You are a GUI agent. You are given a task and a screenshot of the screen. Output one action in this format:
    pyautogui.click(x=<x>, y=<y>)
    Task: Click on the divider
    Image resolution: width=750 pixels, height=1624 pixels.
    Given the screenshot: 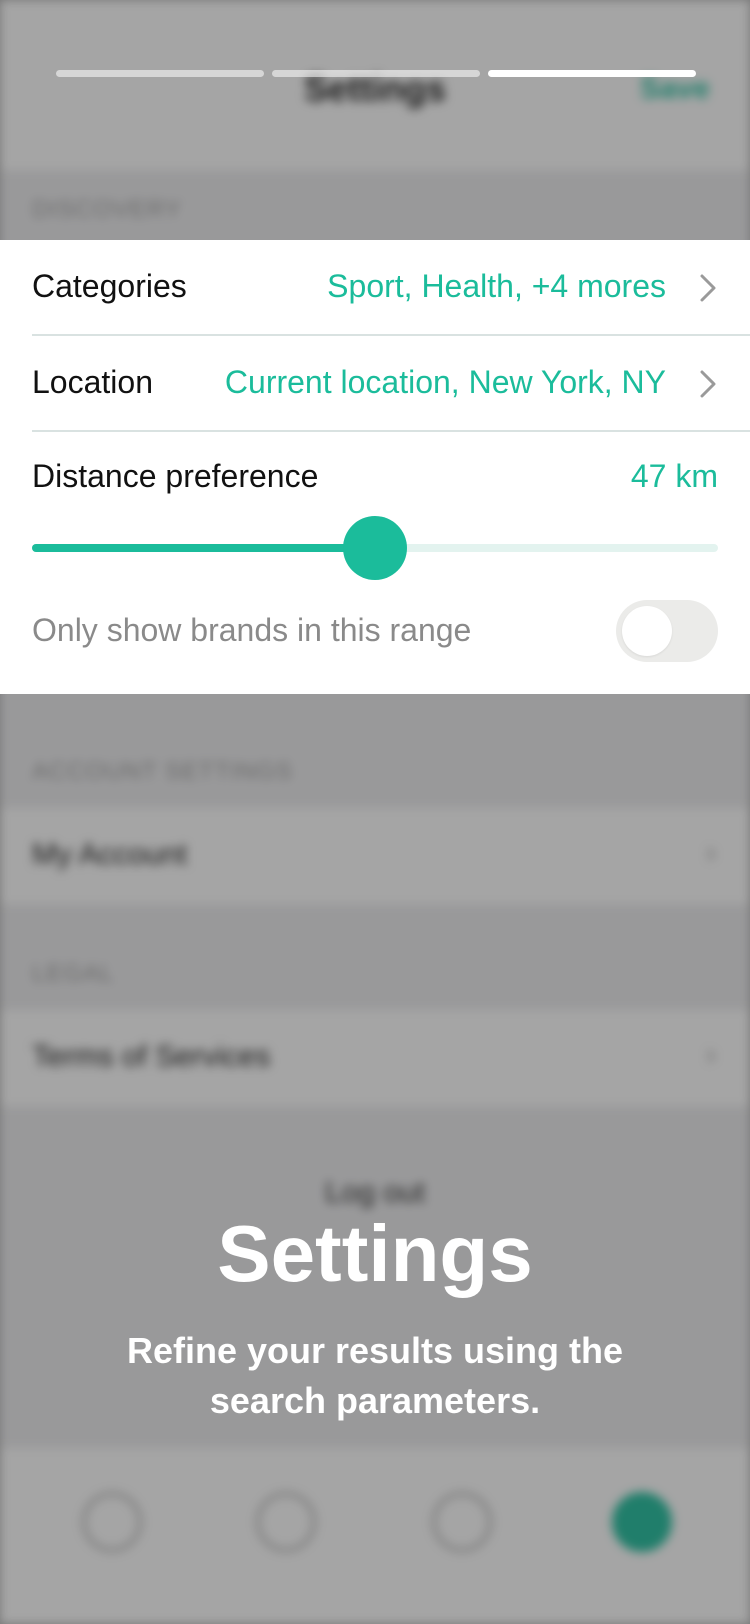 What is the action you would take?
    pyautogui.click(x=391, y=431)
    